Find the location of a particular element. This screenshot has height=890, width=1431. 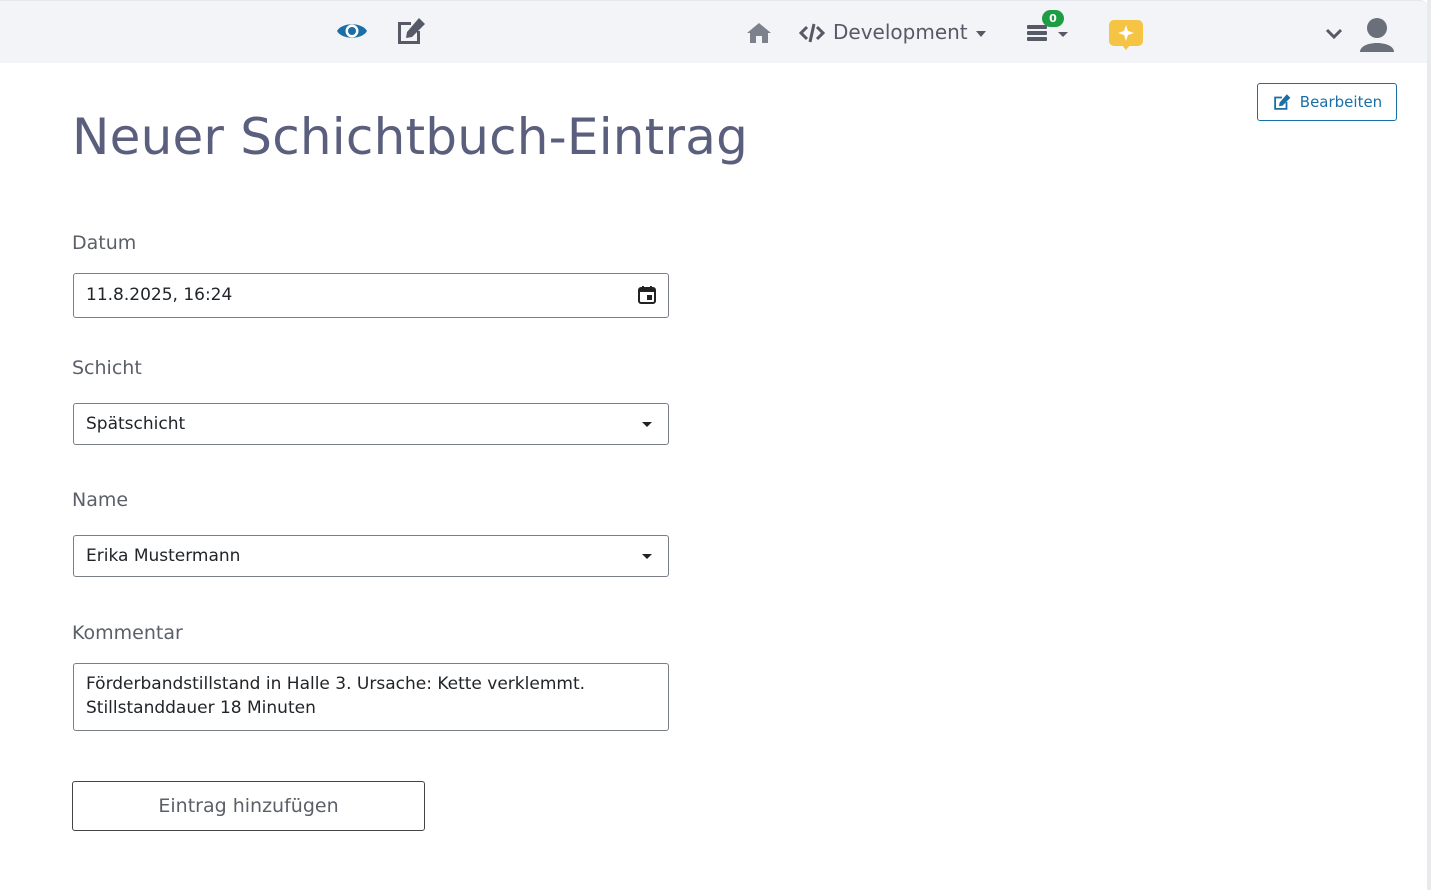

home-icon is located at coordinates (759, 33).